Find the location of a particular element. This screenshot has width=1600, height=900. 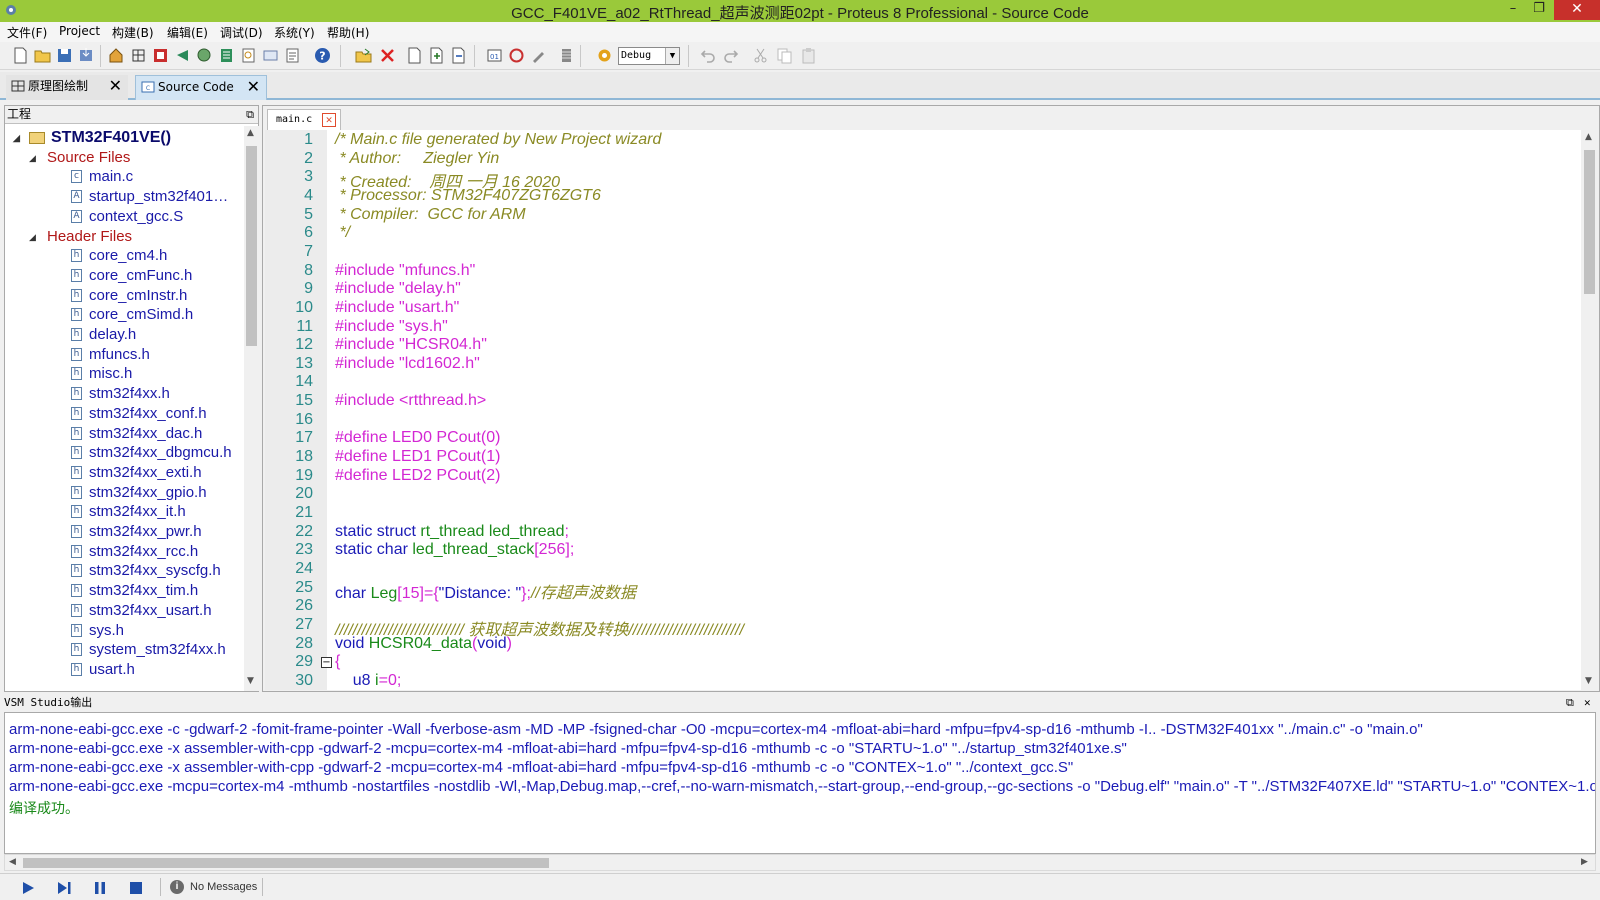

minimize-button: – is located at coordinates (1513, 10).